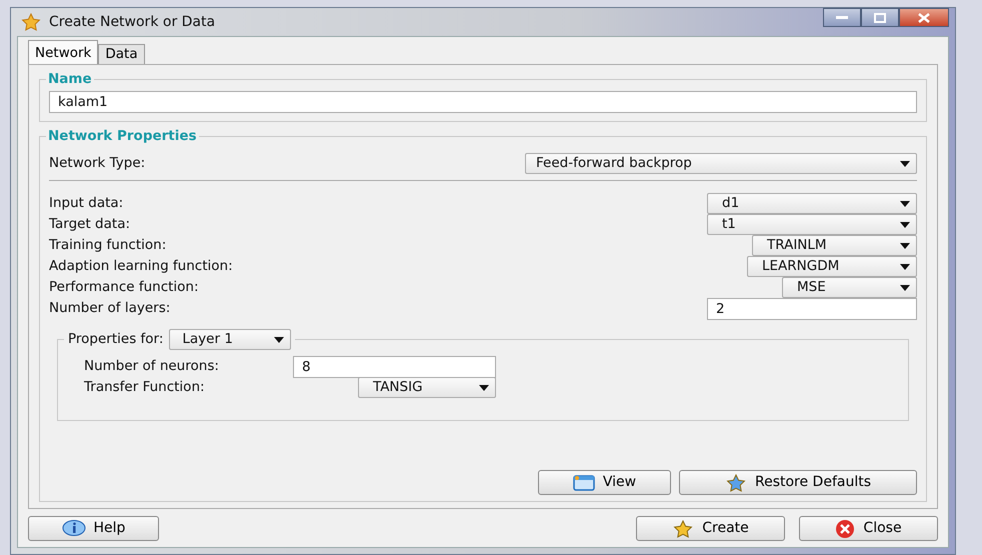 The image size is (982, 555). I want to click on dropdown: TANSIG, so click(427, 387).